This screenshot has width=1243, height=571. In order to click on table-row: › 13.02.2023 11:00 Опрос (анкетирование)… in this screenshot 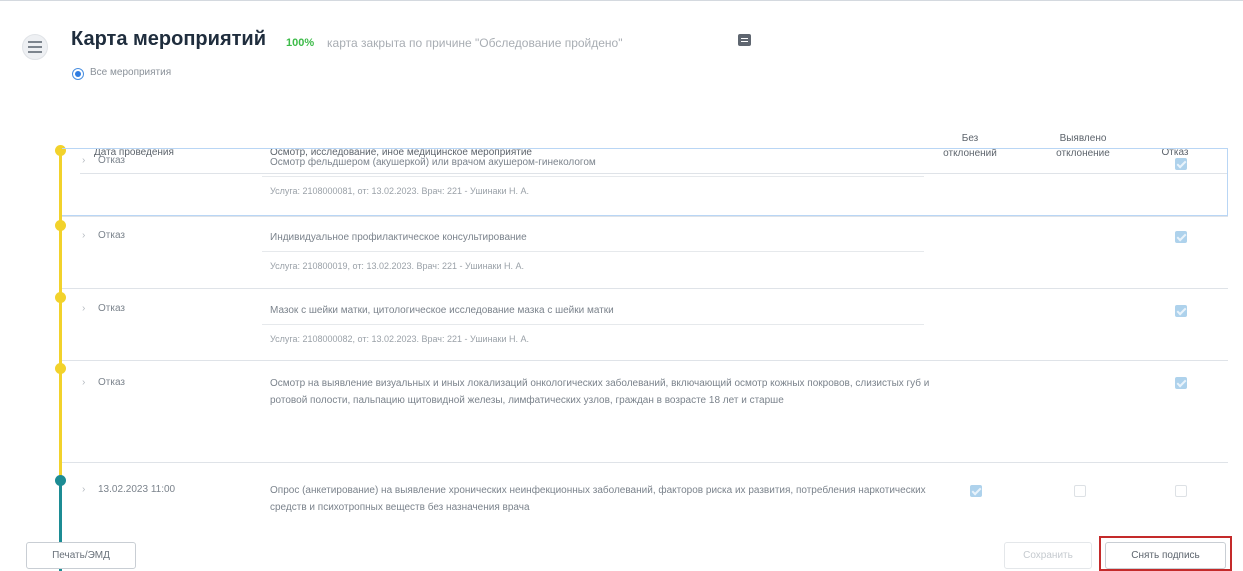, I will do `click(645, 499)`.